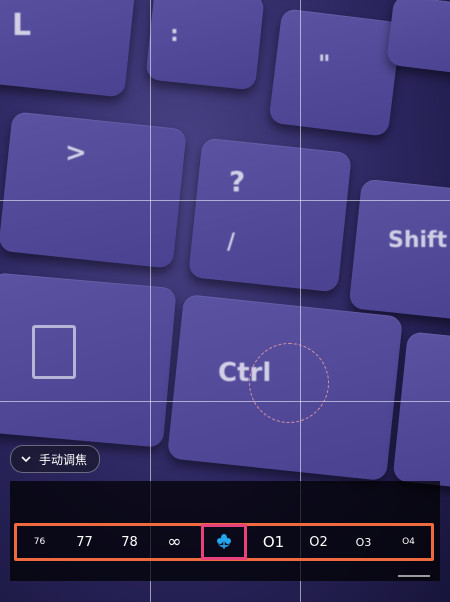  What do you see at coordinates (273, 542) in the screenshot?
I see `focus-stop: O1` at bounding box center [273, 542].